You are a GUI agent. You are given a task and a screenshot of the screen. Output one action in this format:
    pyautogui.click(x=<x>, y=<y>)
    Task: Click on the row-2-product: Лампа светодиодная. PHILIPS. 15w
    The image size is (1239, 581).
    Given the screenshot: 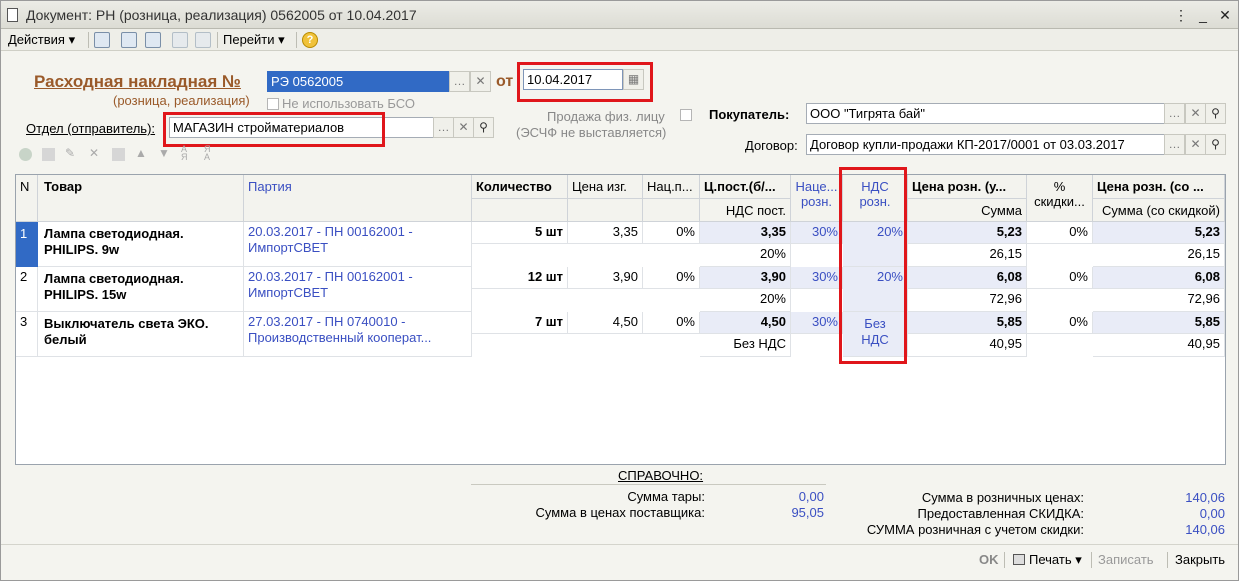 What is the action you would take?
    pyautogui.click(x=141, y=289)
    